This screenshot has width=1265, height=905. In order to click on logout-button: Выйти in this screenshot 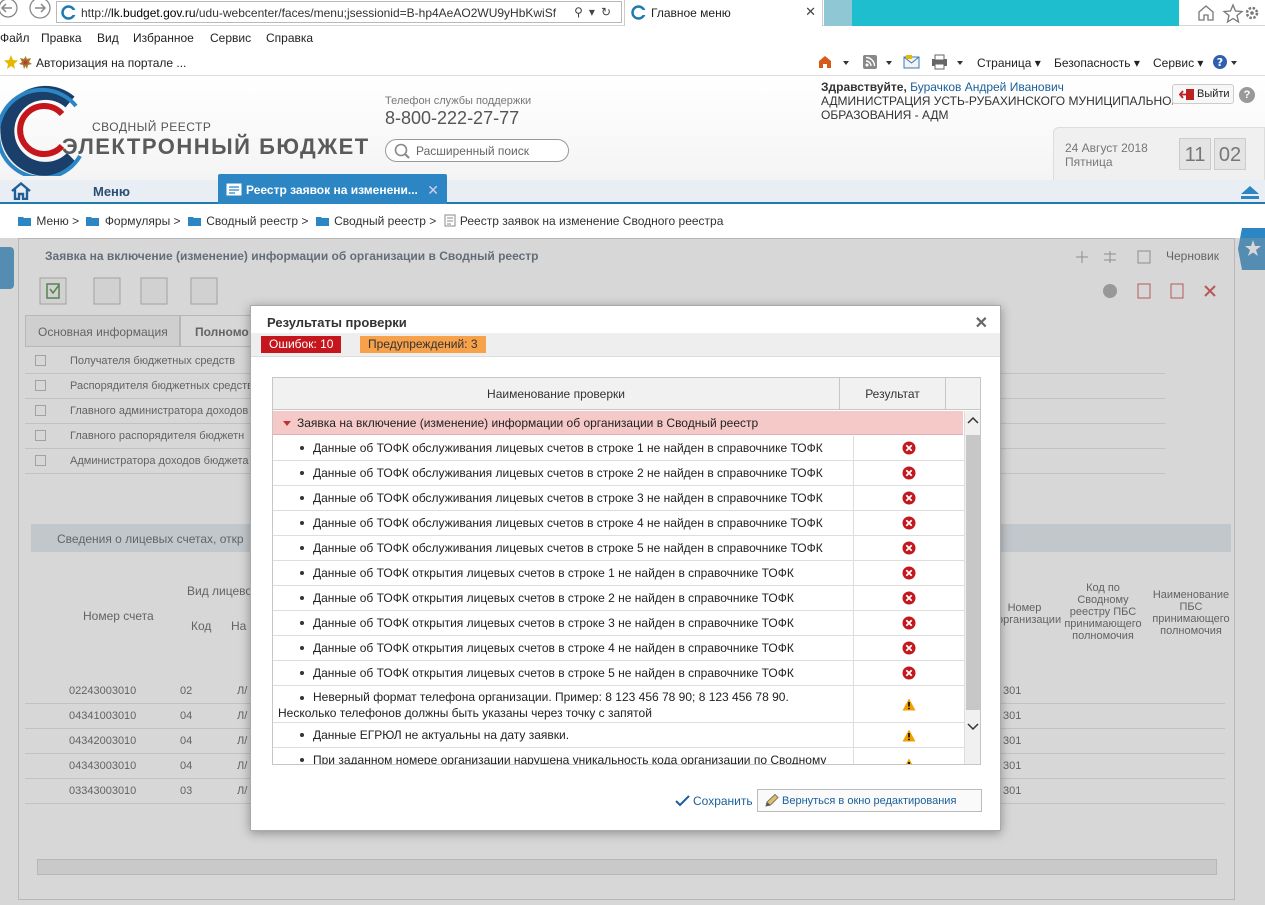, I will do `click(1203, 94)`.